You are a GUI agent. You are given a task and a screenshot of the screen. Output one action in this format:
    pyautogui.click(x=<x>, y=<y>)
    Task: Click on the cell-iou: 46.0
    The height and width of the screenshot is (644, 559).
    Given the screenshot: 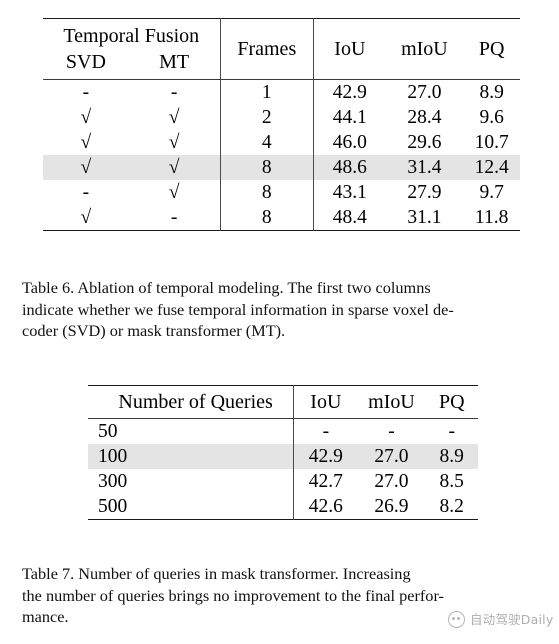 What is the action you would take?
    pyautogui.click(x=349, y=142)
    